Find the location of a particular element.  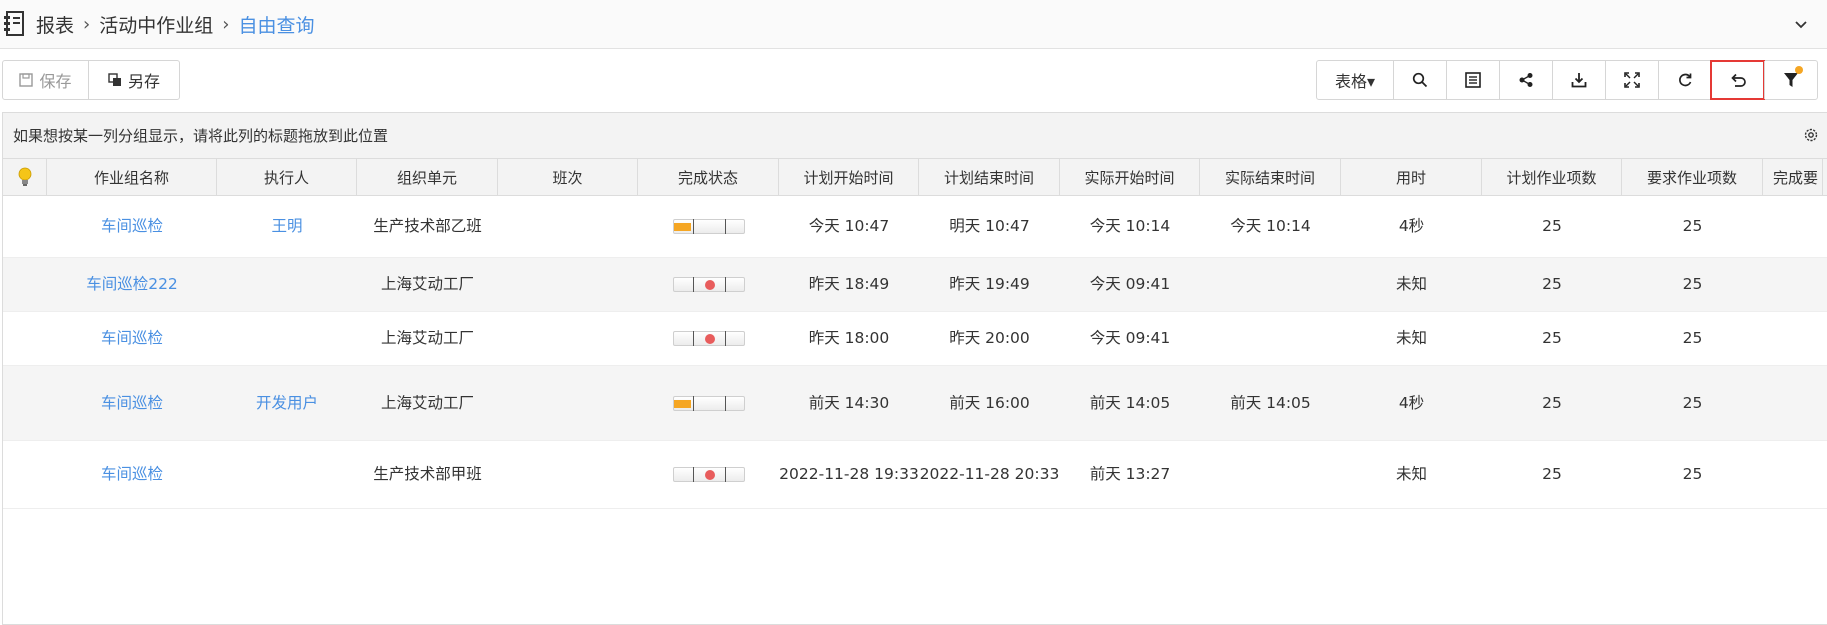

column-header-actual-end: 实际结束时间 is located at coordinates (1270, 177).